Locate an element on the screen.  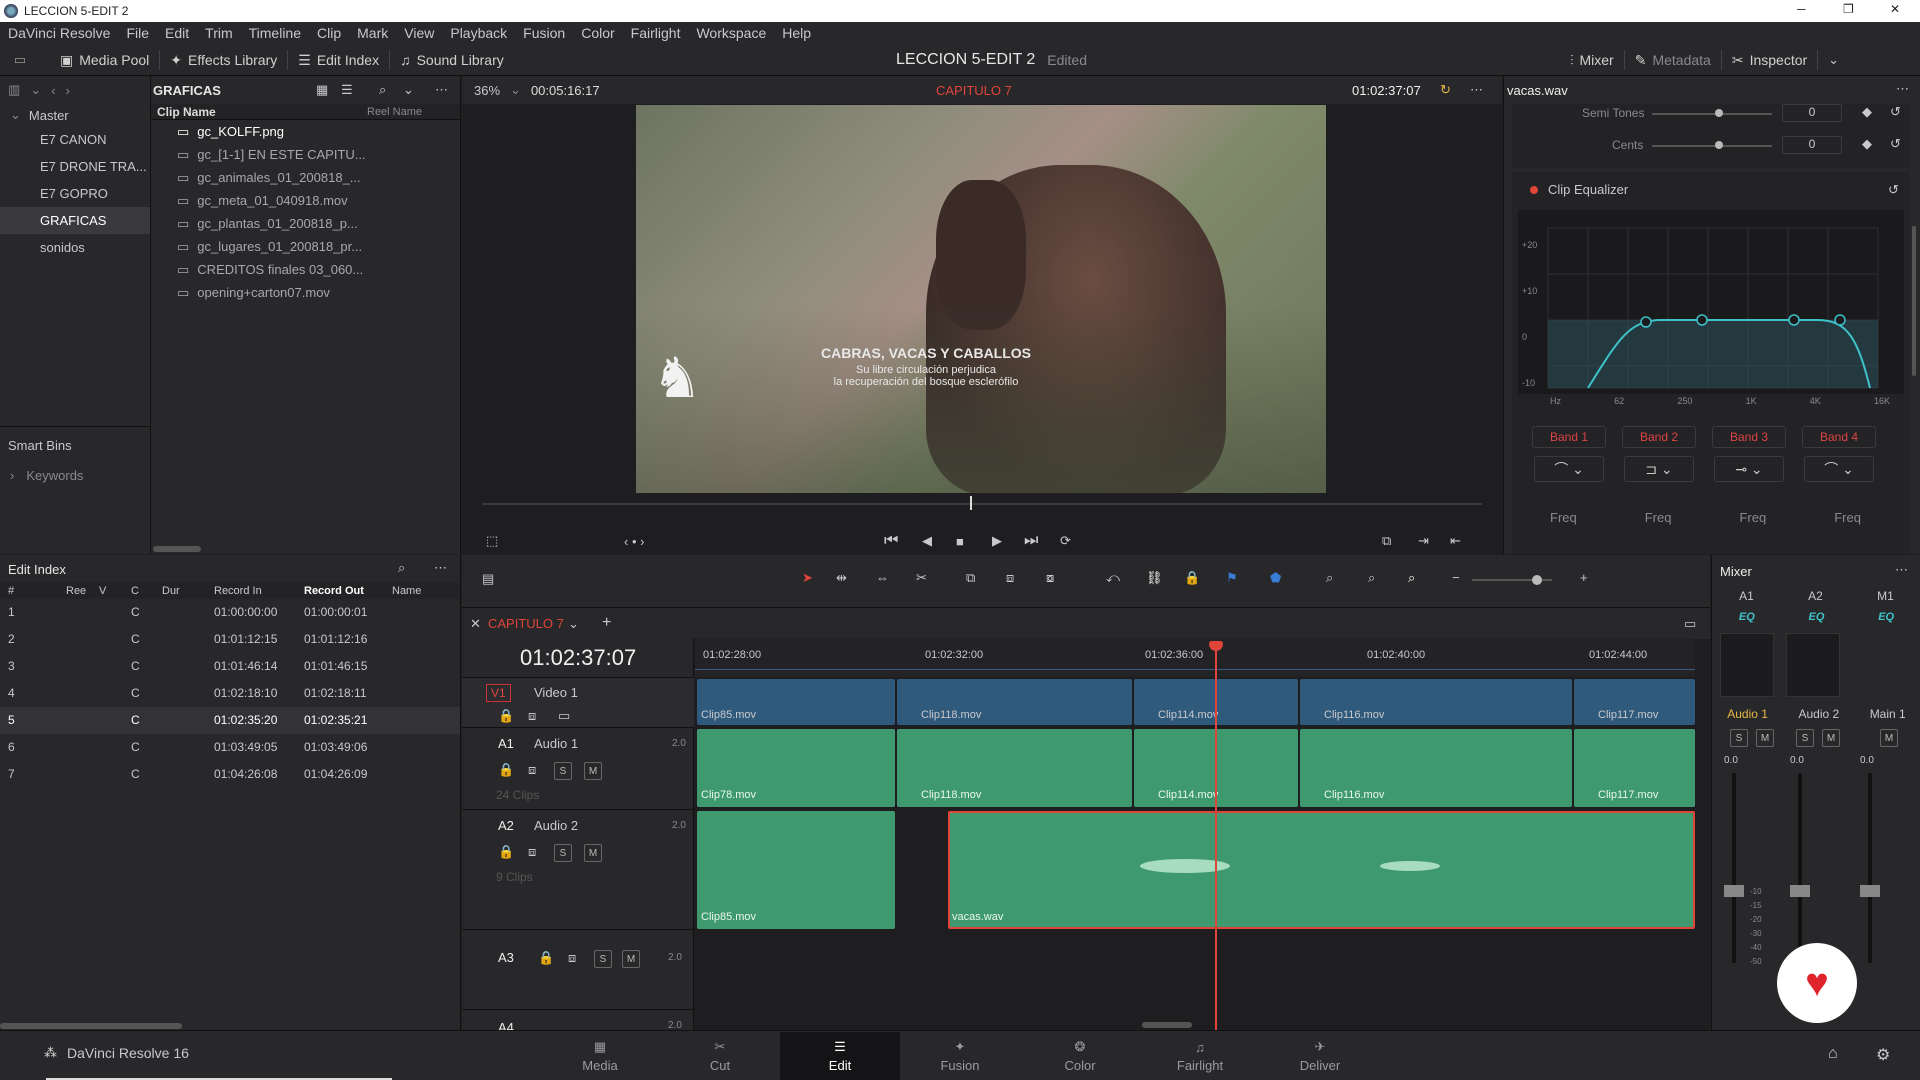
zoom-level: 36% is located at coordinates (487, 90).